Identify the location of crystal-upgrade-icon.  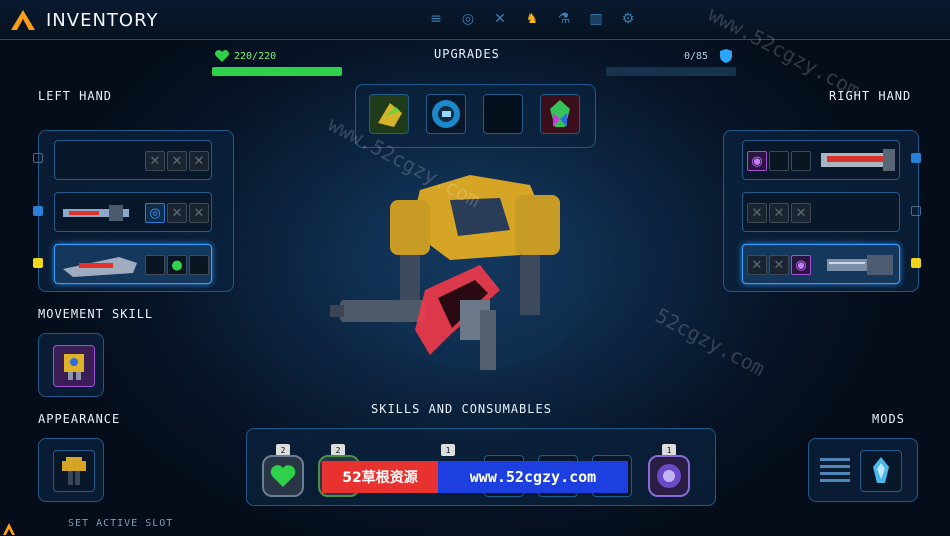
(560, 113).